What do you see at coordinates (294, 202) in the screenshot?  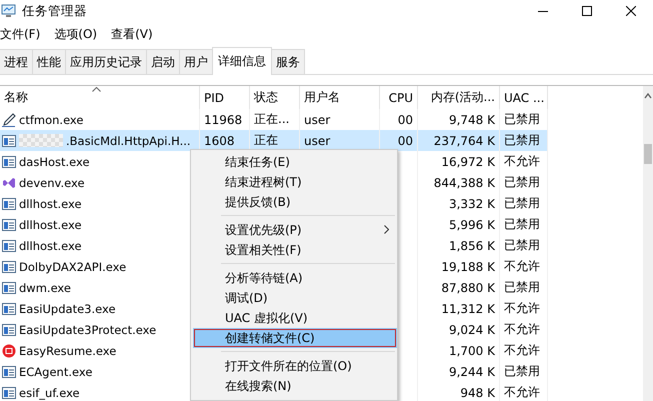 I see `menu-item: 提供反馈(B)` at bounding box center [294, 202].